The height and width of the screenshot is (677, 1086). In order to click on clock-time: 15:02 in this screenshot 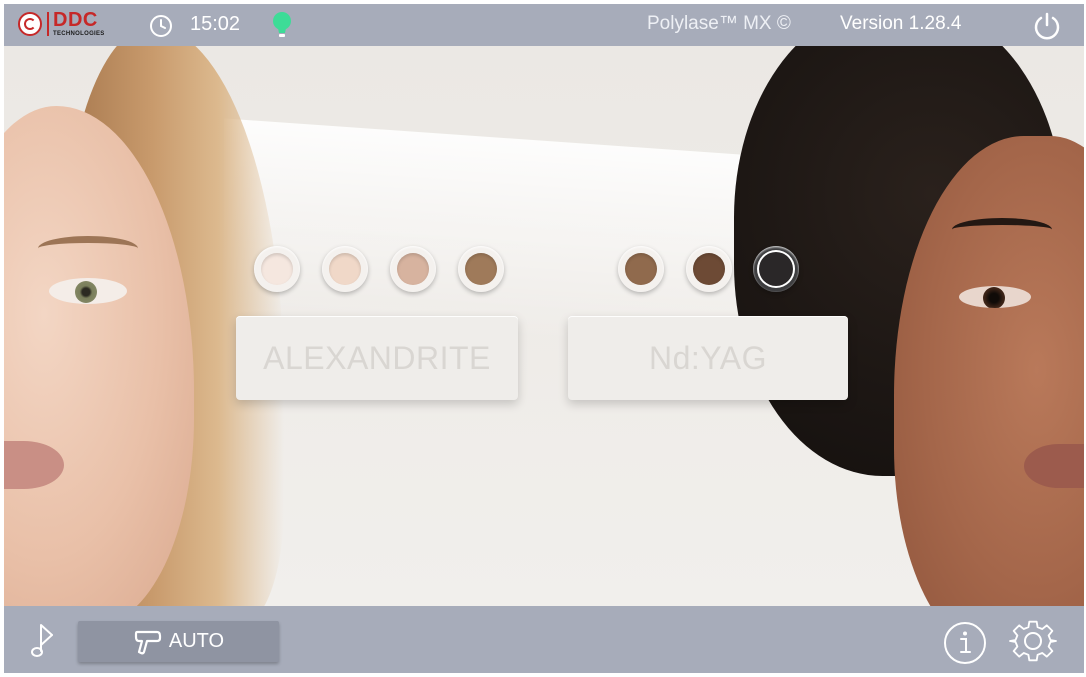, I will do `click(215, 24)`.